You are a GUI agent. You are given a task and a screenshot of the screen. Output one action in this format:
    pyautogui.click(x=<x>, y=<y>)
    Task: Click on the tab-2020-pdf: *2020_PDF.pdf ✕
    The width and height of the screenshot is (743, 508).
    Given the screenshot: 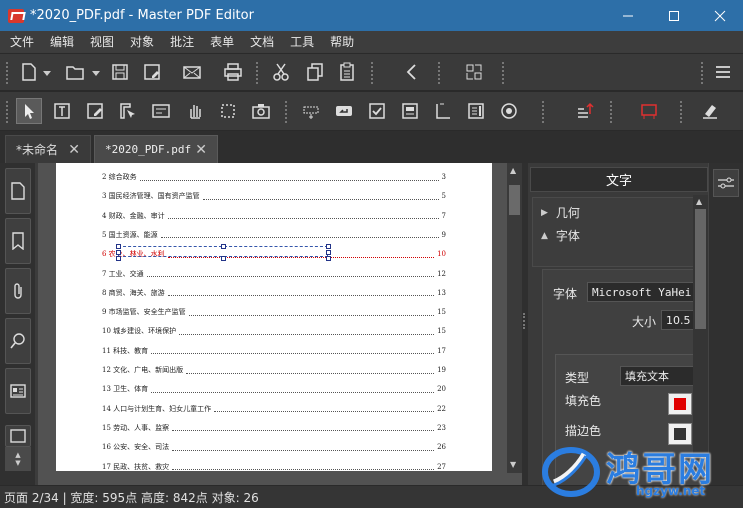 What is the action you would take?
    pyautogui.click(x=156, y=149)
    